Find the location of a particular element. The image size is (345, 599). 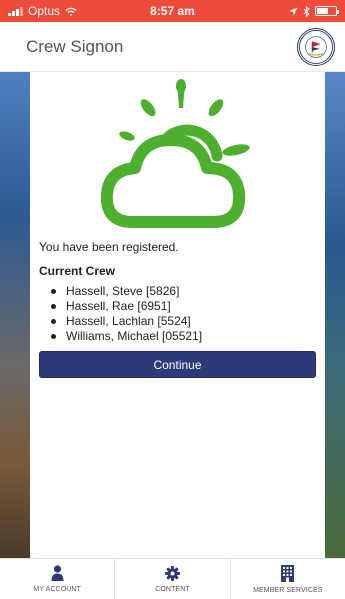

nav-item-content: CONTENT is located at coordinates (173, 579).